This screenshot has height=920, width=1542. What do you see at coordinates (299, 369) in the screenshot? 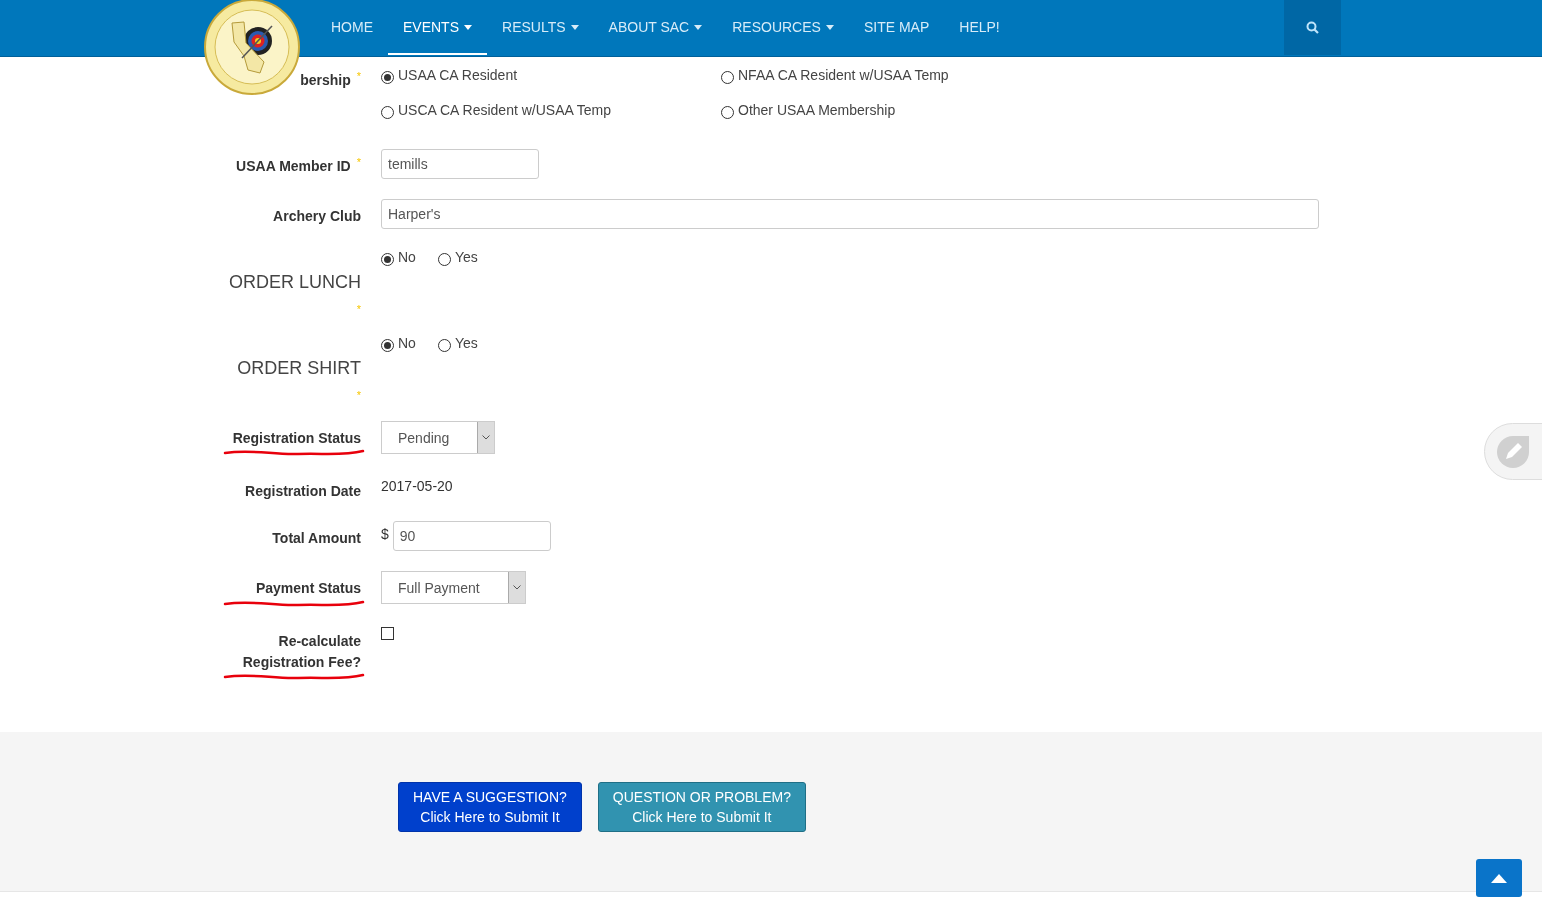
I see `field-label: ORDER SHIRT` at bounding box center [299, 369].